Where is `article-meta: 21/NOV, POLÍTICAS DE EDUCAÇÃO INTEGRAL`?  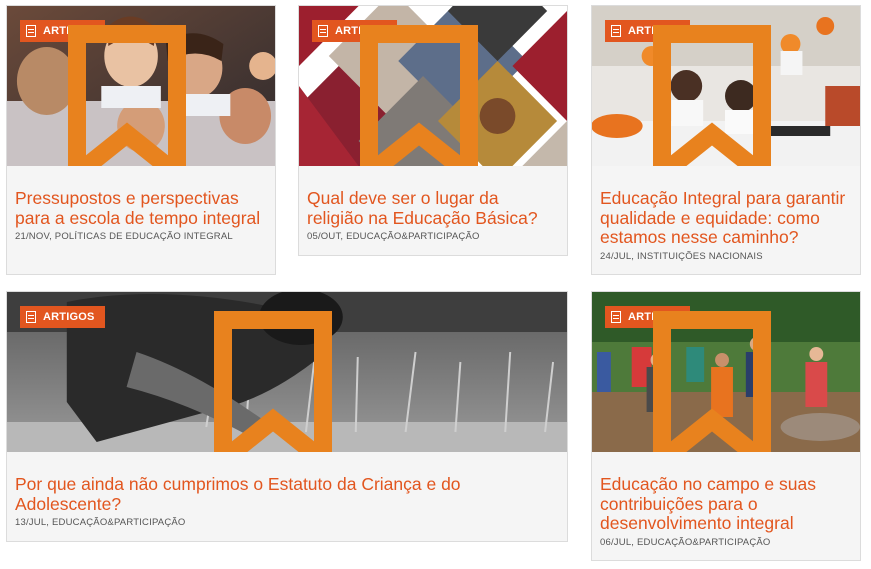 article-meta: 21/NOV, POLÍTICAS DE EDUCAÇÃO INTEGRAL is located at coordinates (124, 236).